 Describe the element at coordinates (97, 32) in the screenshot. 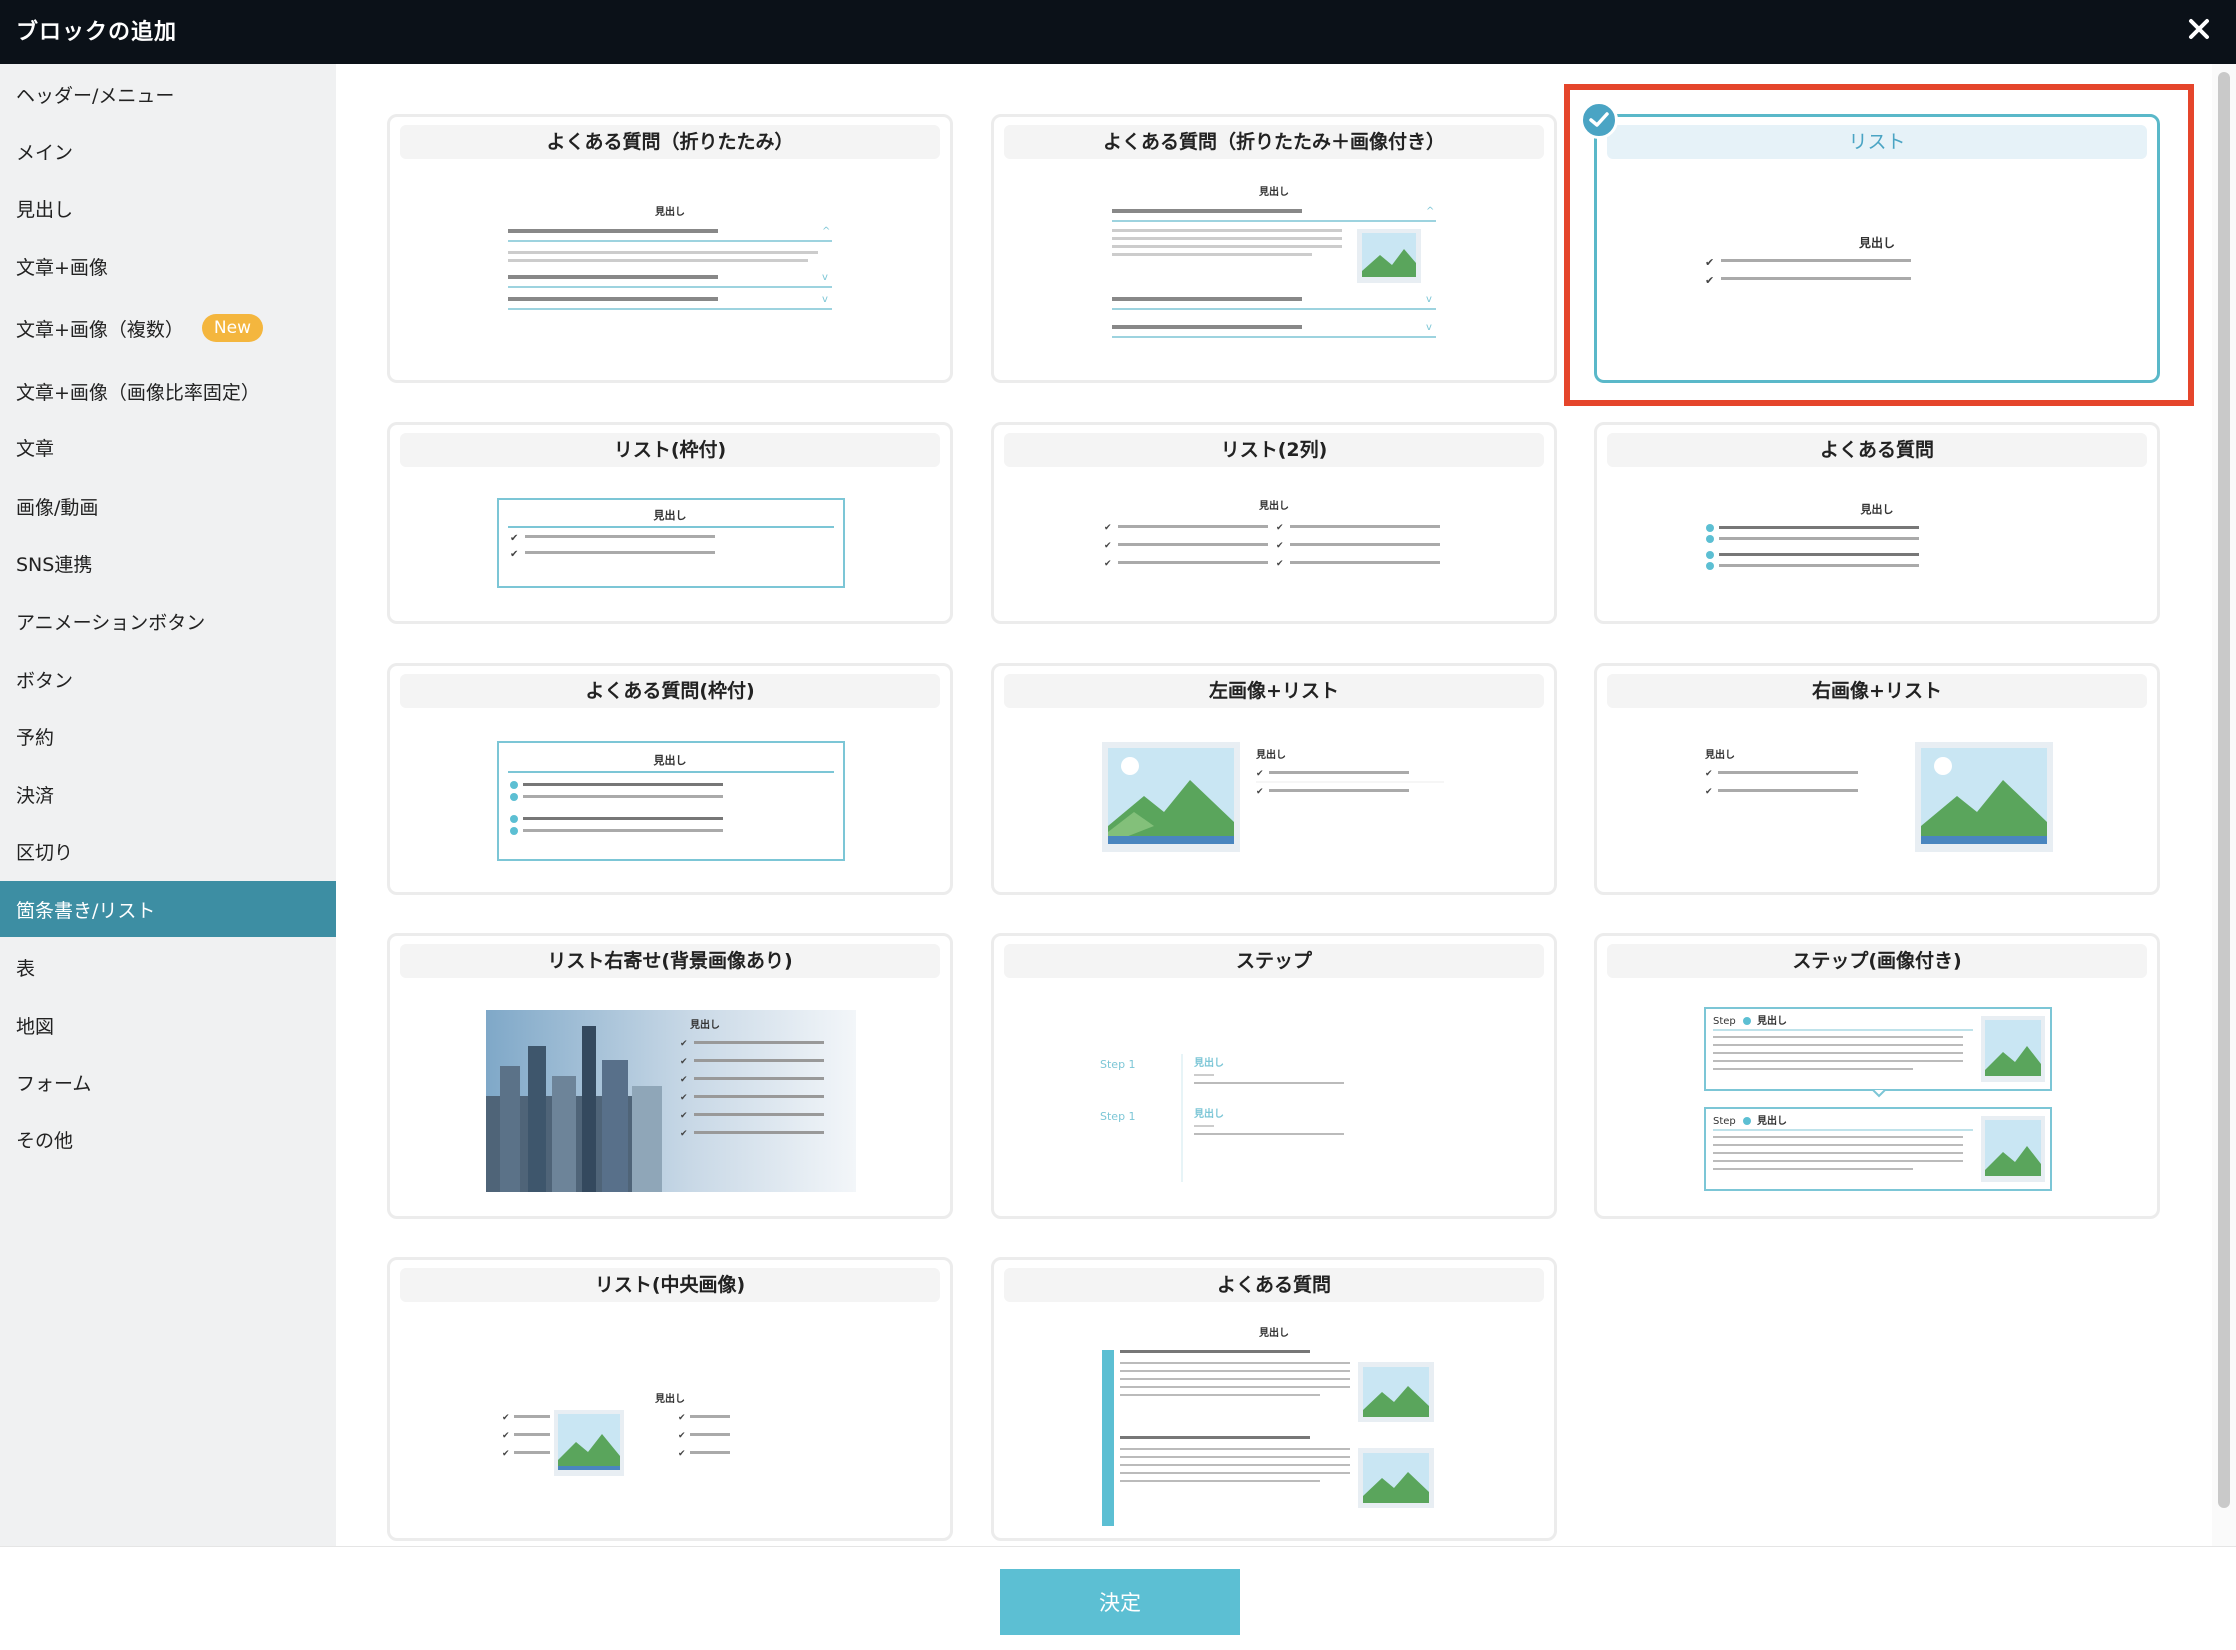

I see `dialog-title: ブロックの追加` at that location.